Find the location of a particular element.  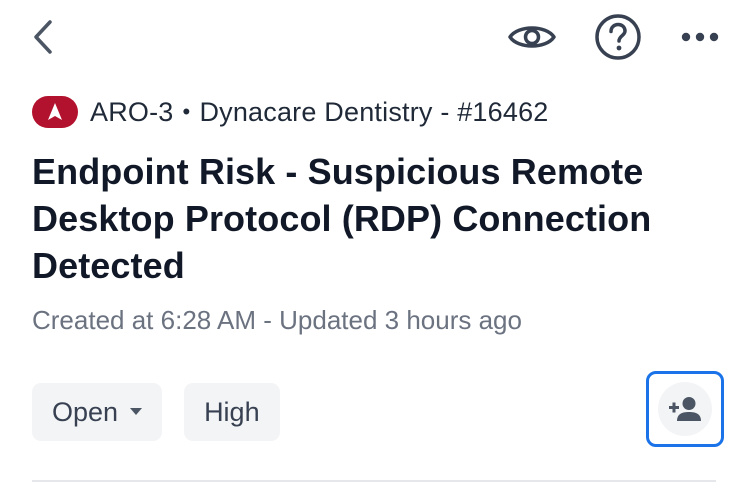

more-button is located at coordinates (700, 37).